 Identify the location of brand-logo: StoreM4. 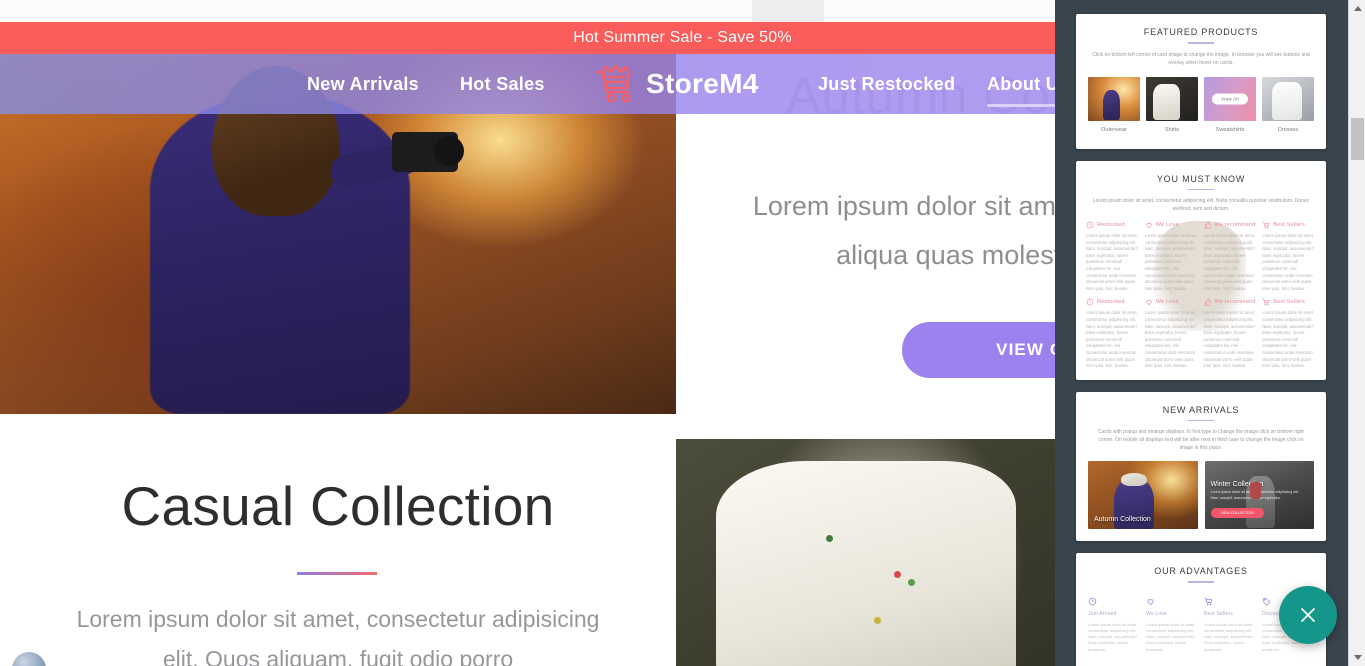
(675, 84).